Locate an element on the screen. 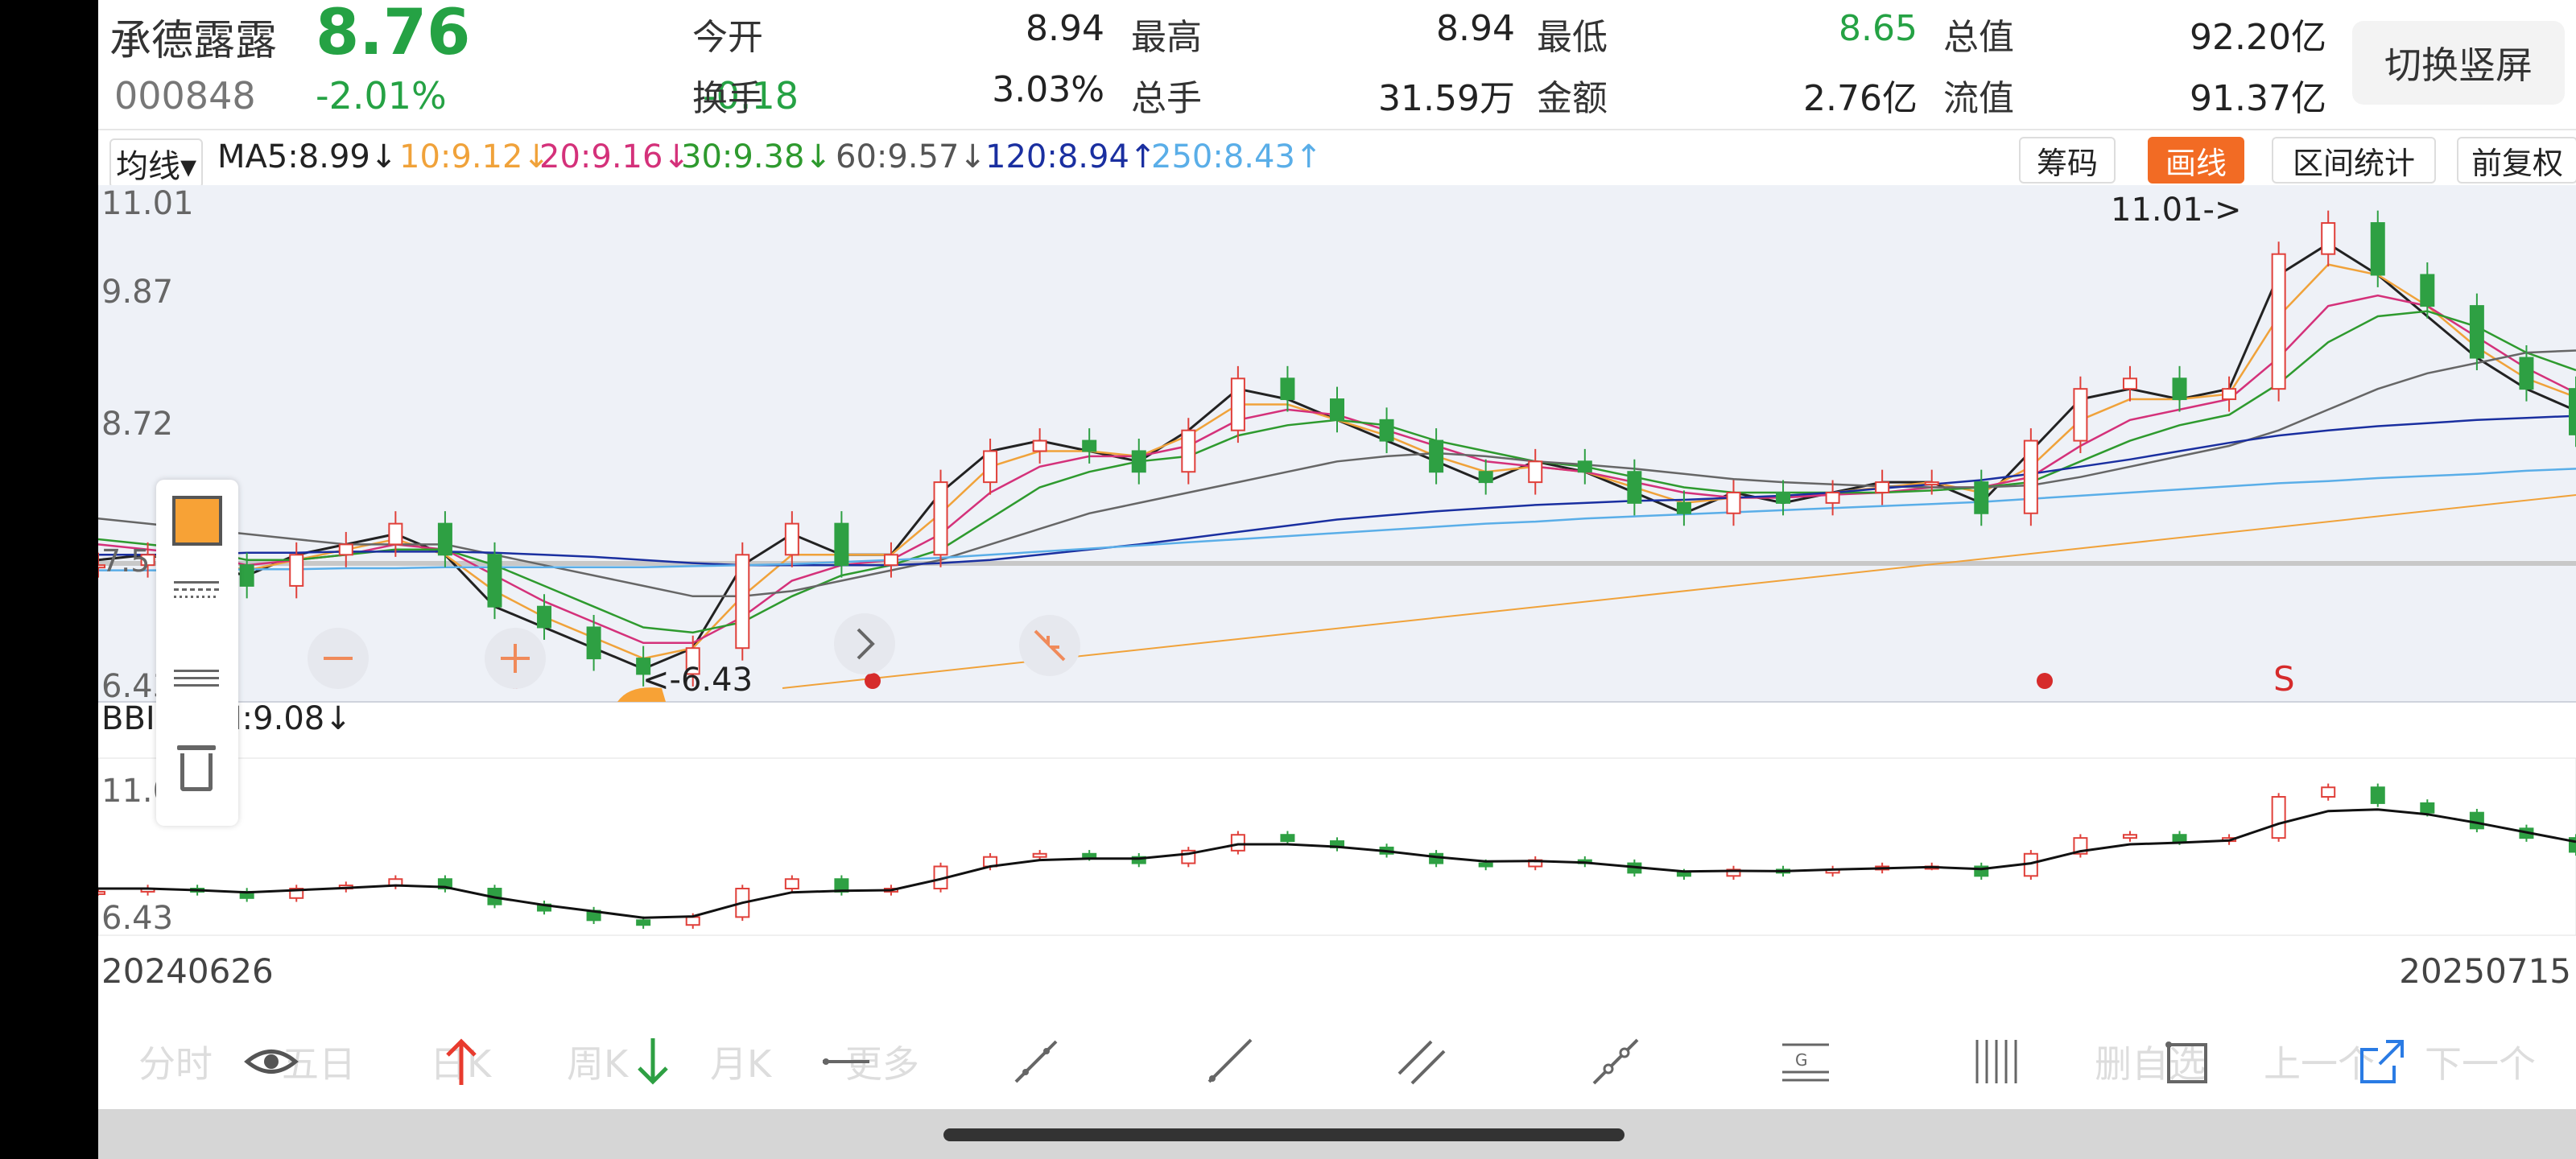 This screenshot has height=1159, width=2576. low-value: 8.65 is located at coordinates (1878, 28).